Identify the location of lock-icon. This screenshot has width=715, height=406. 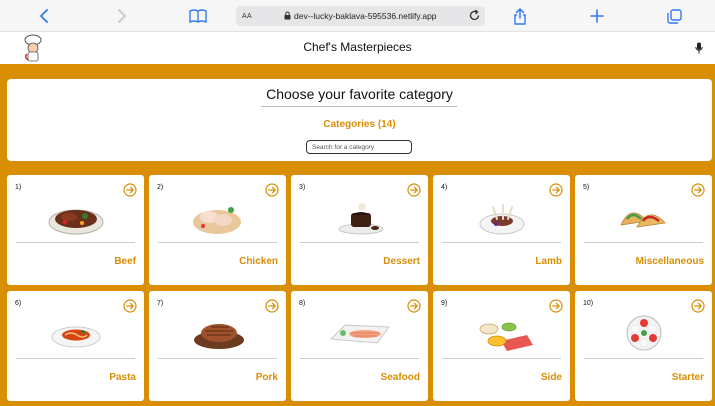
(287, 16).